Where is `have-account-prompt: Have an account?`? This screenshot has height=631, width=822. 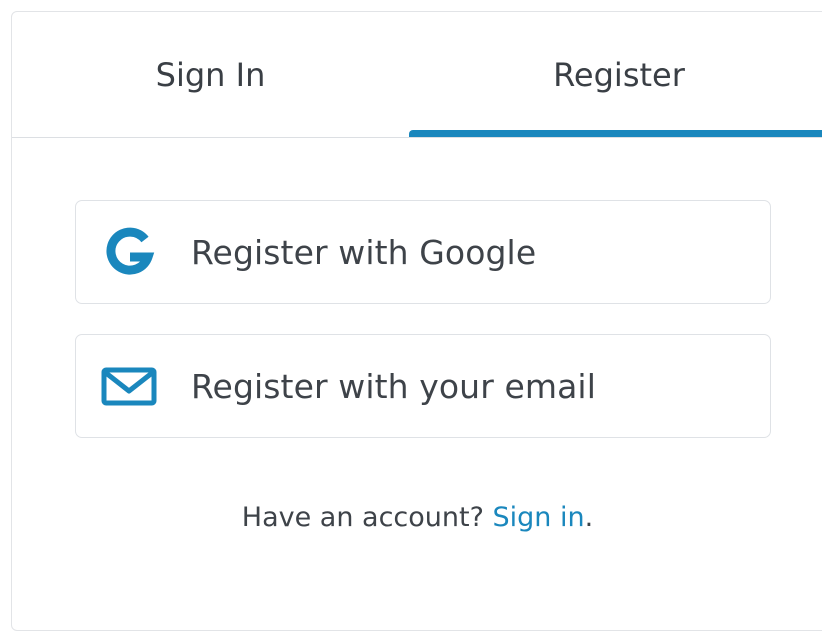
have-account-prompt: Have an account? is located at coordinates (367, 517).